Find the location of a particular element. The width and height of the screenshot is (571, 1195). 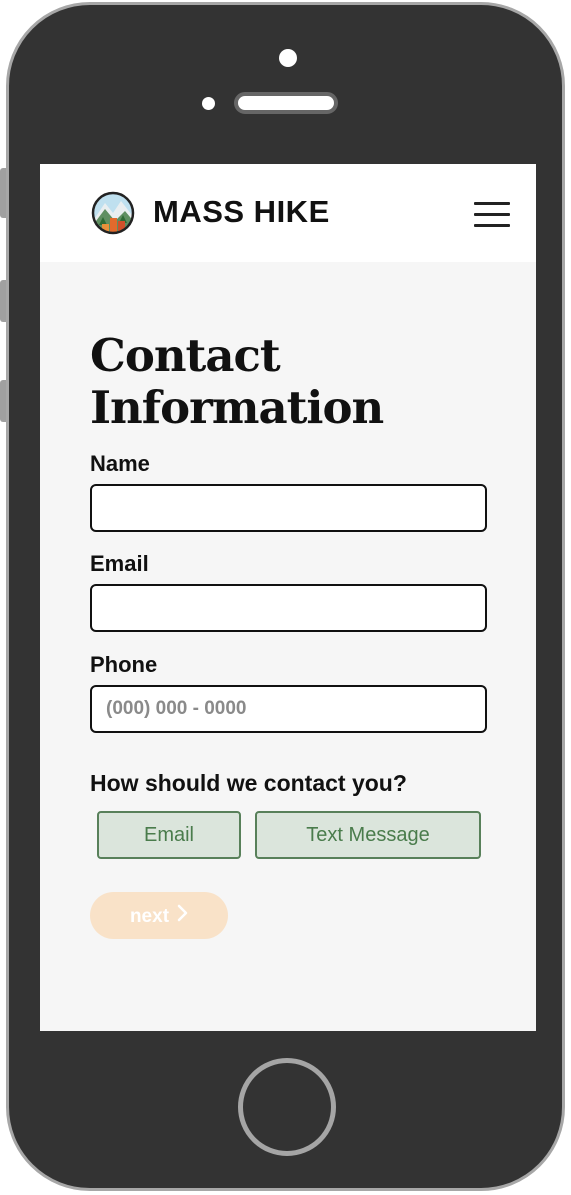

title-line-1: Contact is located at coordinates (185, 355).